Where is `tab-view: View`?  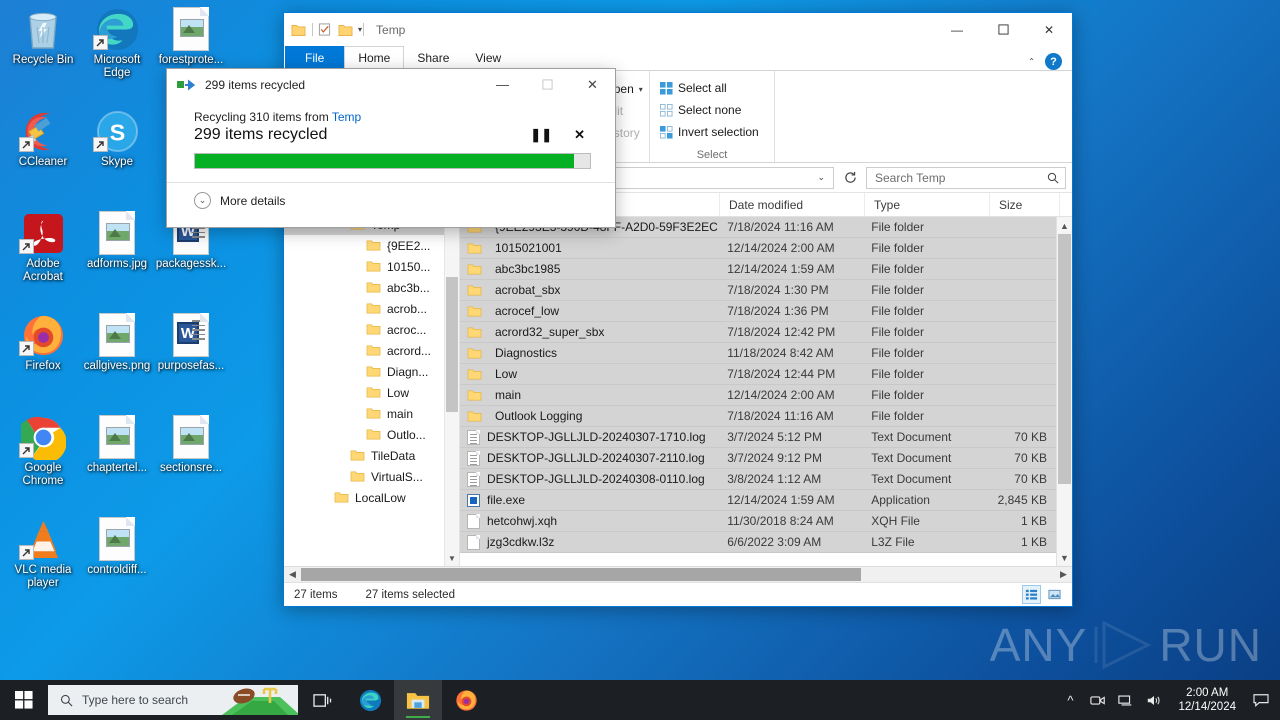 tab-view: View is located at coordinates (488, 58).